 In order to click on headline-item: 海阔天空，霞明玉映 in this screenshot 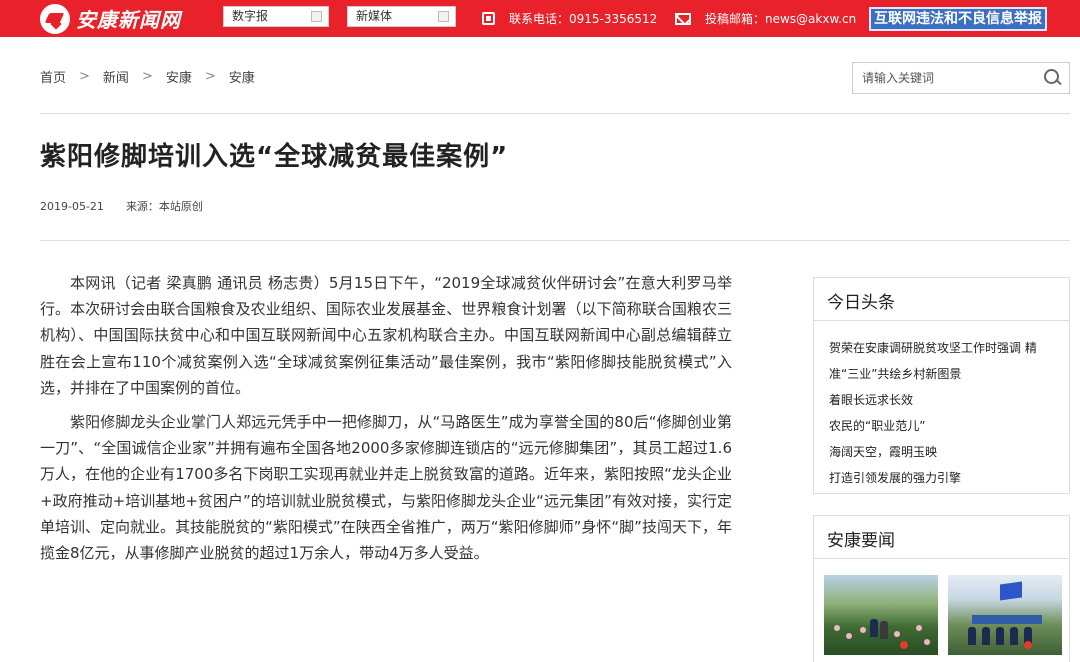, I will do `click(945, 452)`.